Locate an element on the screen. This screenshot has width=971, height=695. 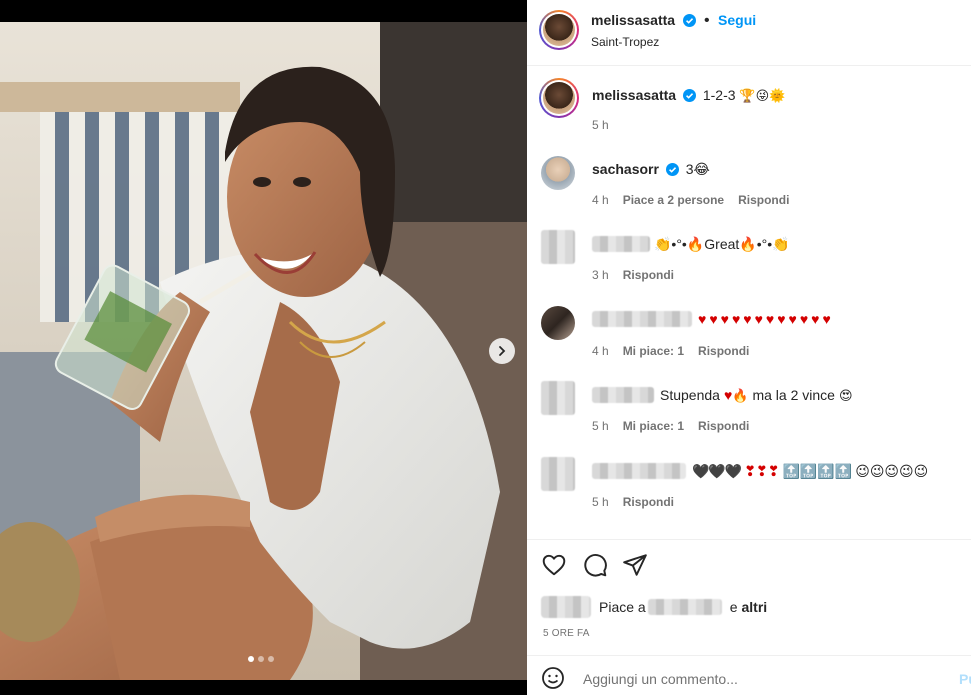
post-actions: Piace a e altri 5 ORE FA Pu is located at coordinates (749, 614).